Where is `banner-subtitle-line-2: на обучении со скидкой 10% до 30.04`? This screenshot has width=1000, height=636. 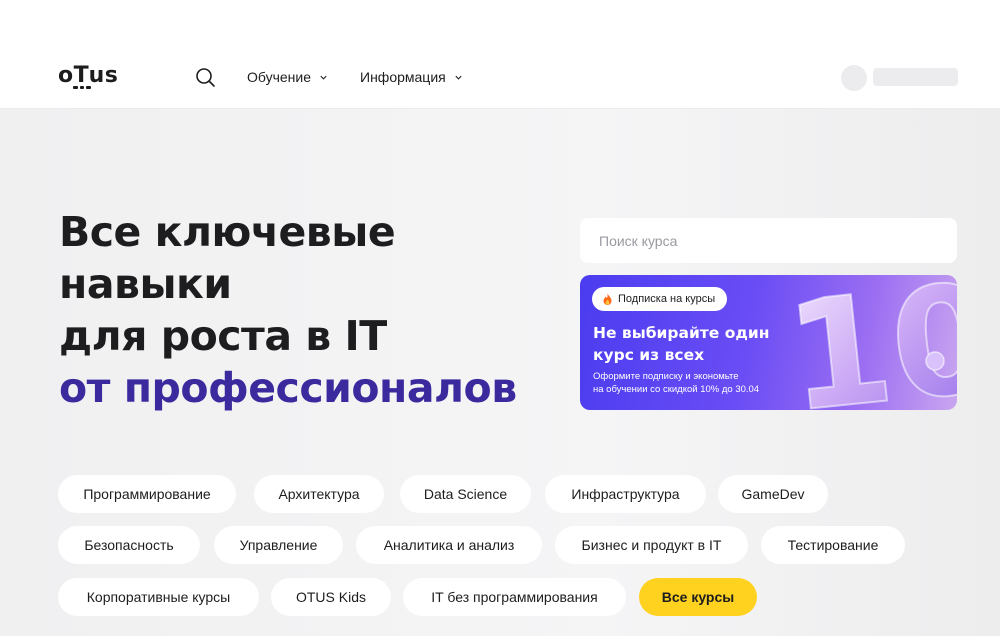 banner-subtitle-line-2: на обучении со скидкой 10% до 30.04 is located at coordinates (676, 389).